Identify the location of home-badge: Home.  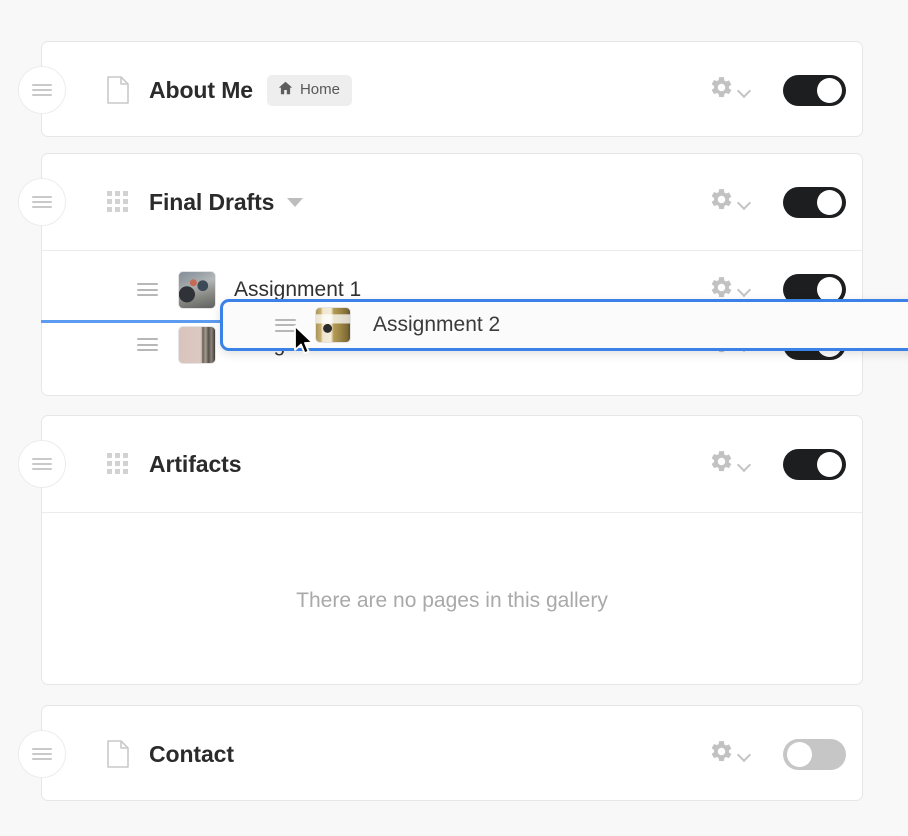
(309, 90).